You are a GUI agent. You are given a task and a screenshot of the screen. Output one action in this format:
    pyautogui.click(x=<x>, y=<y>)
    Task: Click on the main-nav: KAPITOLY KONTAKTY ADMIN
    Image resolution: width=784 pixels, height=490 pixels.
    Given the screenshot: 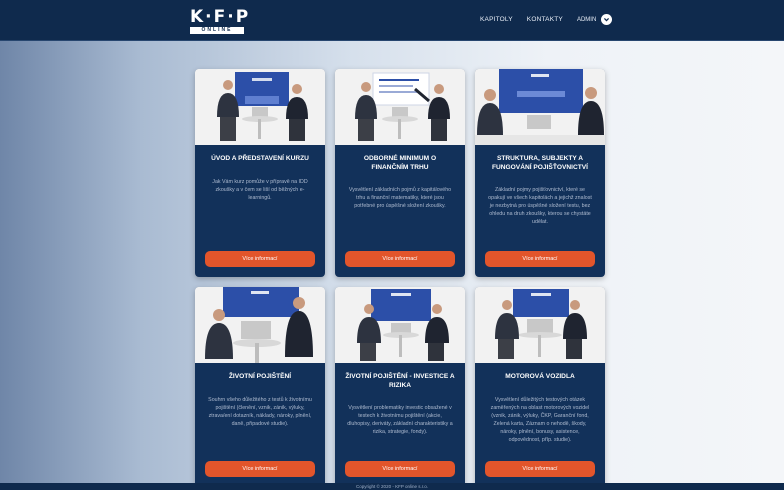 What is the action you would take?
    pyautogui.click(x=546, y=19)
    